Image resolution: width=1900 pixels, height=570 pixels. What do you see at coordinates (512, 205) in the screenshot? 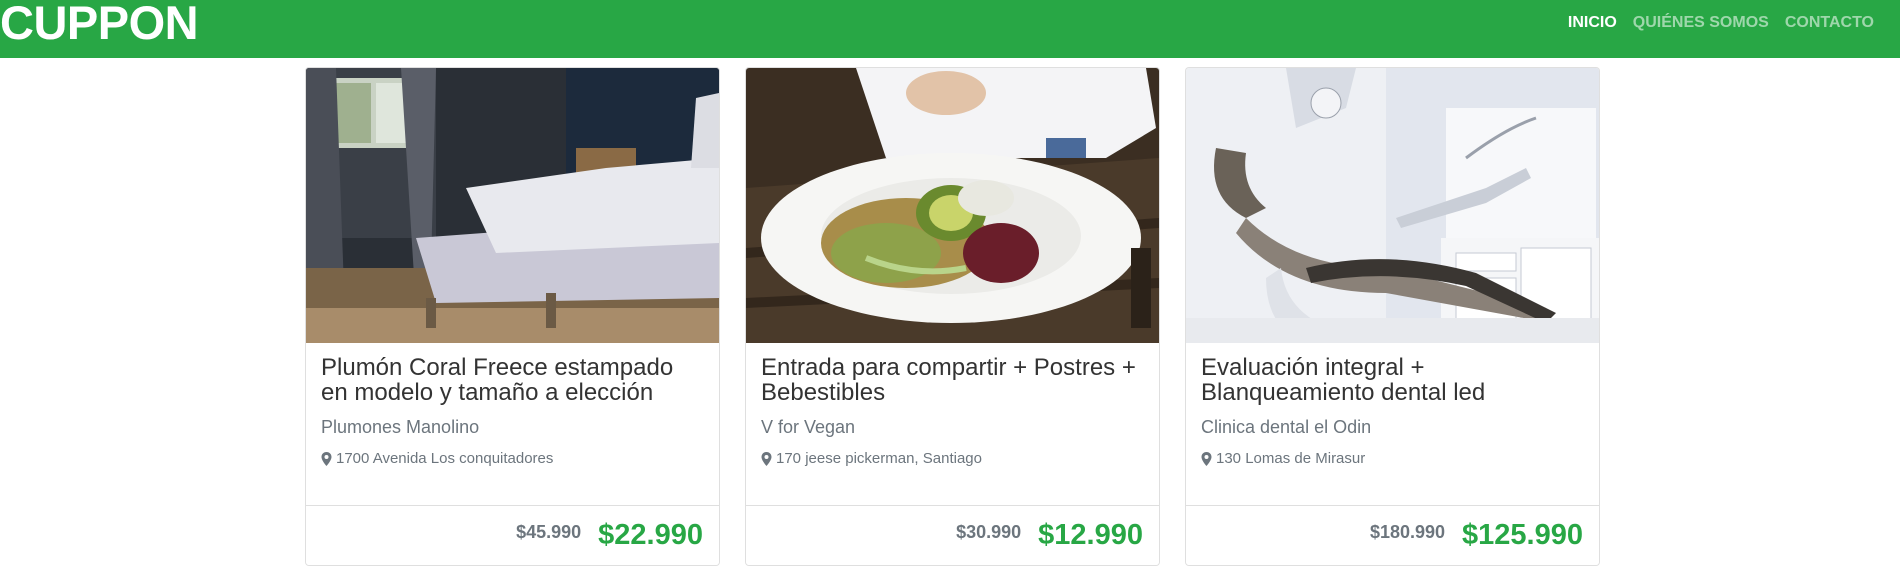
I see `bedroom-photo` at bounding box center [512, 205].